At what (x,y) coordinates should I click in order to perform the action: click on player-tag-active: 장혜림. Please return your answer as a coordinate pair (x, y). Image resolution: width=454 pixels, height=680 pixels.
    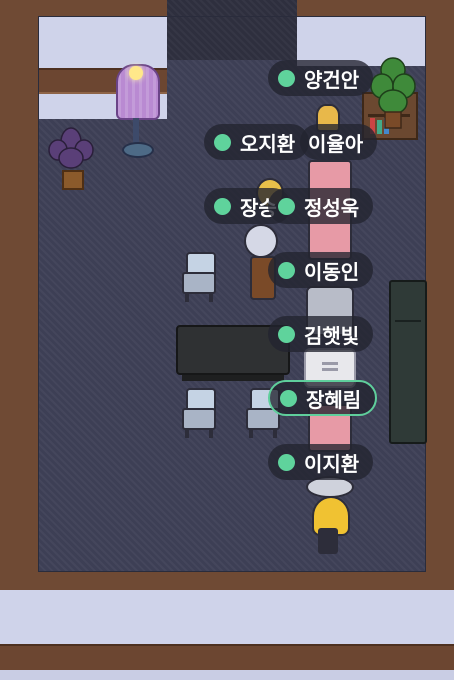
    Looking at the image, I should click on (323, 398).